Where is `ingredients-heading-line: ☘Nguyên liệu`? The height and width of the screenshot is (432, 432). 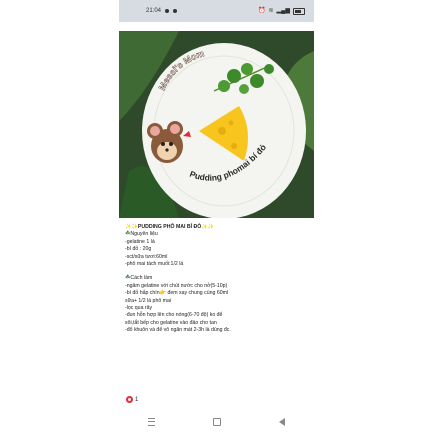 ingredients-heading-line: ☘Nguyên liệu is located at coordinates (217, 234).